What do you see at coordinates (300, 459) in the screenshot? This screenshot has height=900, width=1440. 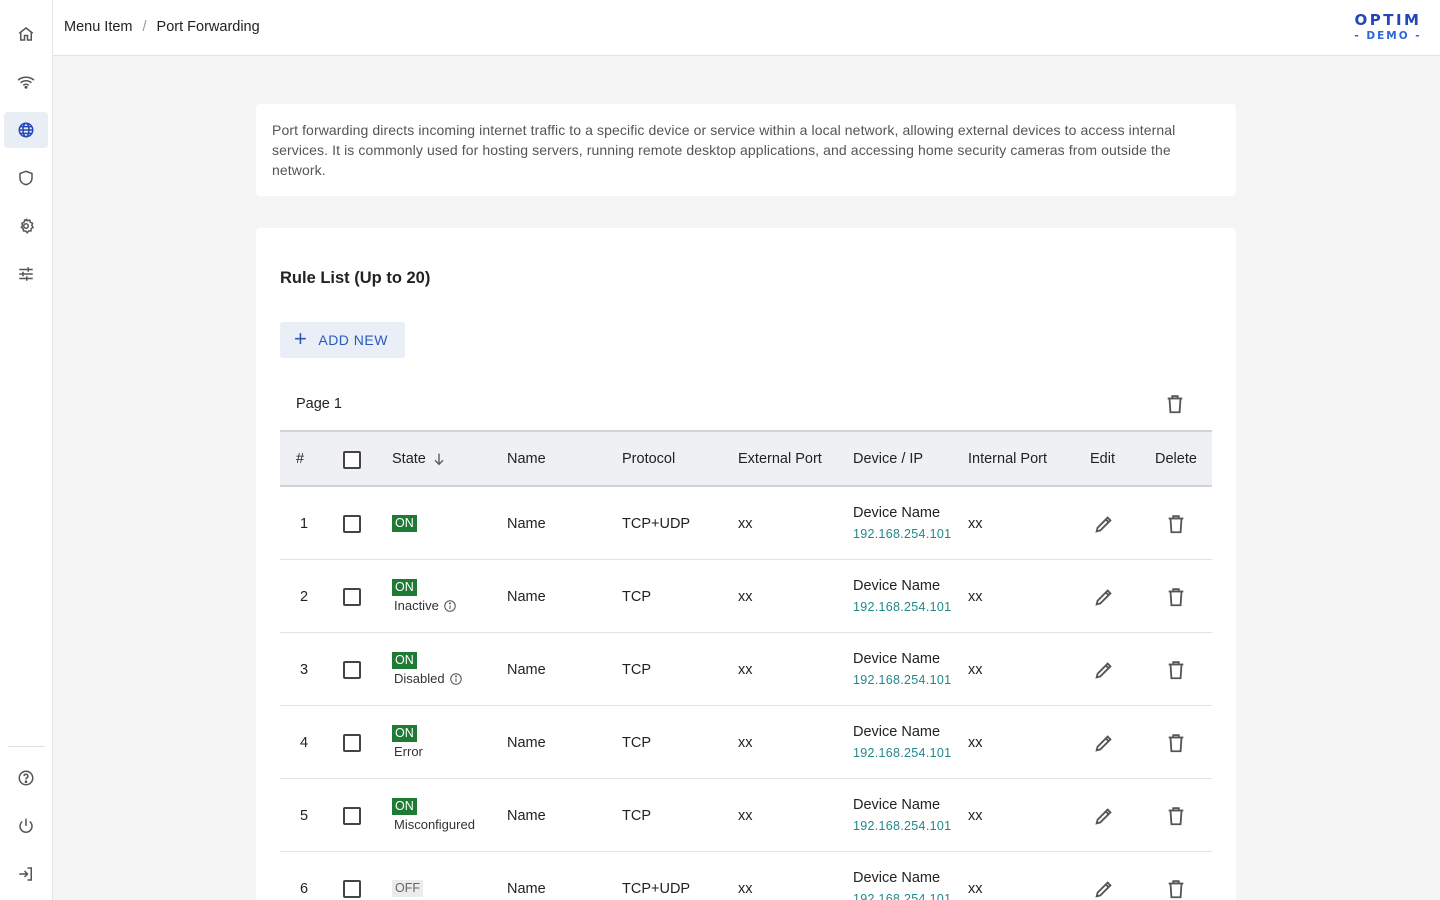 I see `col-num: #` at bounding box center [300, 459].